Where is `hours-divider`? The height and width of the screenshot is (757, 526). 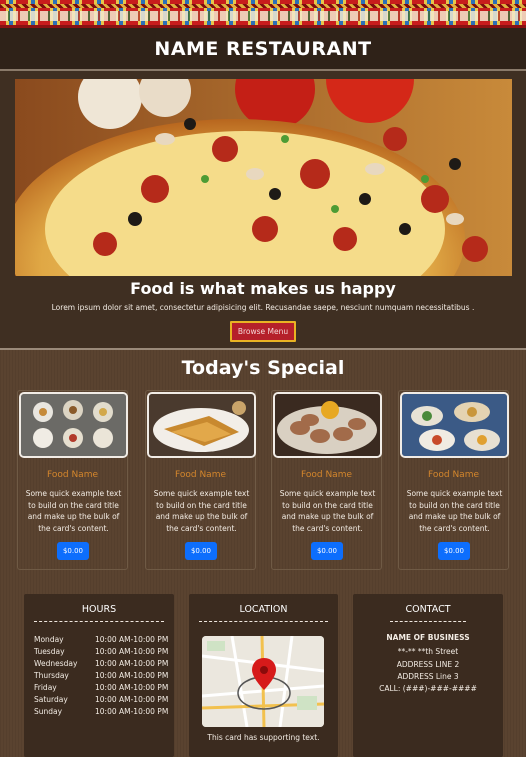 hours-divider is located at coordinates (99, 621).